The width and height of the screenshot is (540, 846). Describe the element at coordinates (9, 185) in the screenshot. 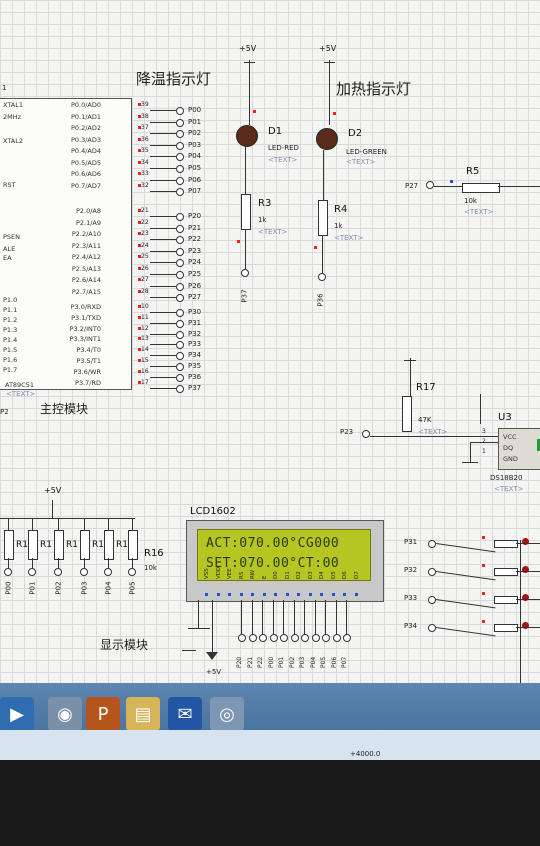

I see `mcu-left-pin: RST` at that location.